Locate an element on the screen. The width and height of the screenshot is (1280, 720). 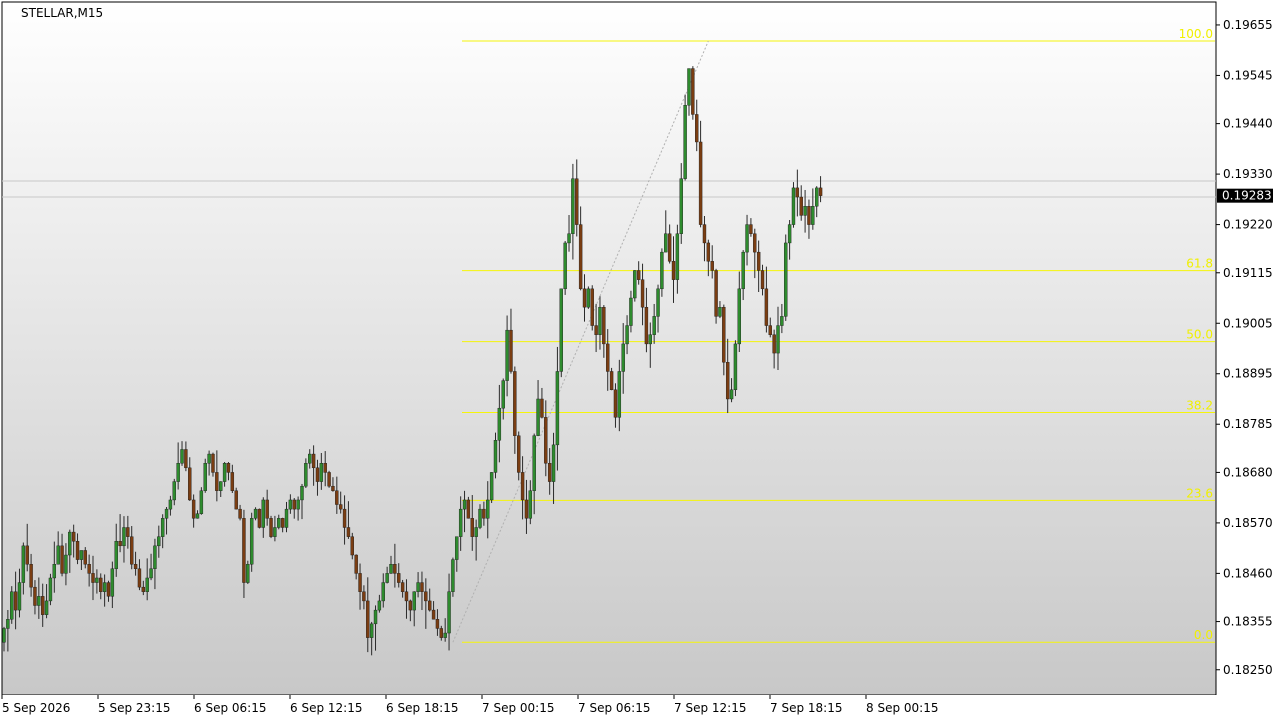
price-tick-label: 0.18460 is located at coordinates (1248, 573).